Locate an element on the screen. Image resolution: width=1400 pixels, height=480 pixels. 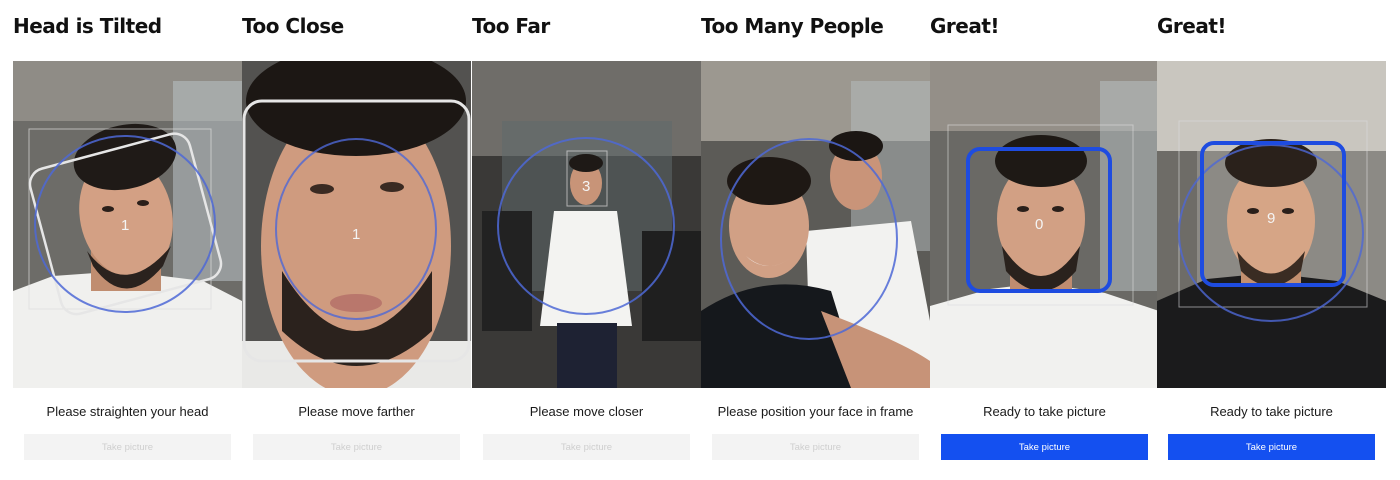
status-message: Please position your face in frame is located at coordinates (815, 411).